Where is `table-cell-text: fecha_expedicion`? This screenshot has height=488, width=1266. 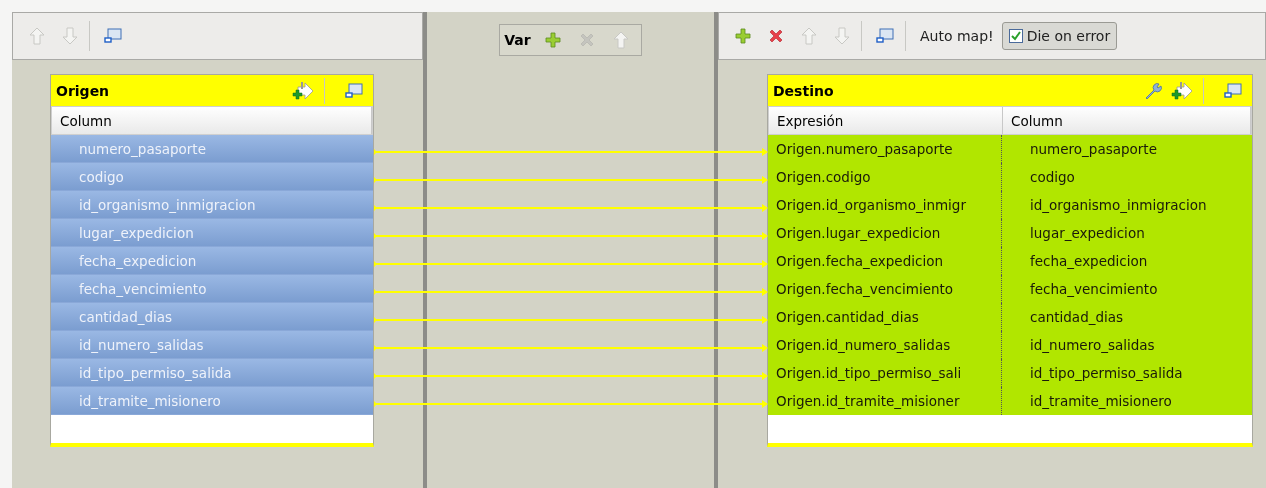 table-cell-text: fecha_expedicion is located at coordinates (1088, 261).